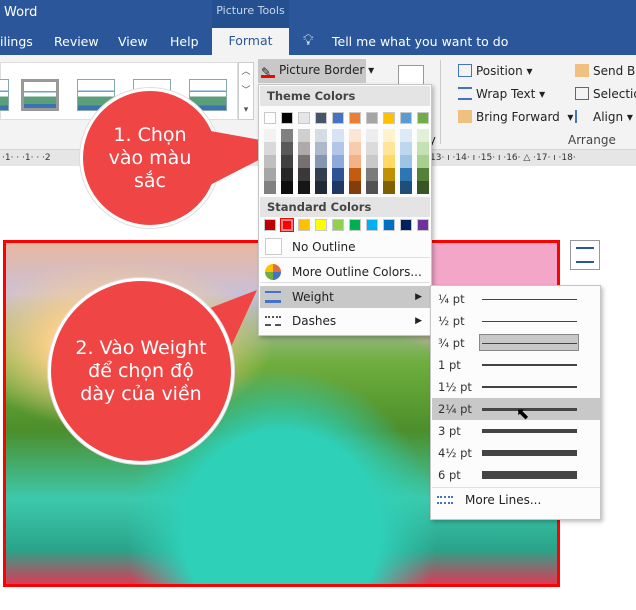 The width and height of the screenshot is (636, 610). I want to click on more-lines-icon, so click(445, 500).